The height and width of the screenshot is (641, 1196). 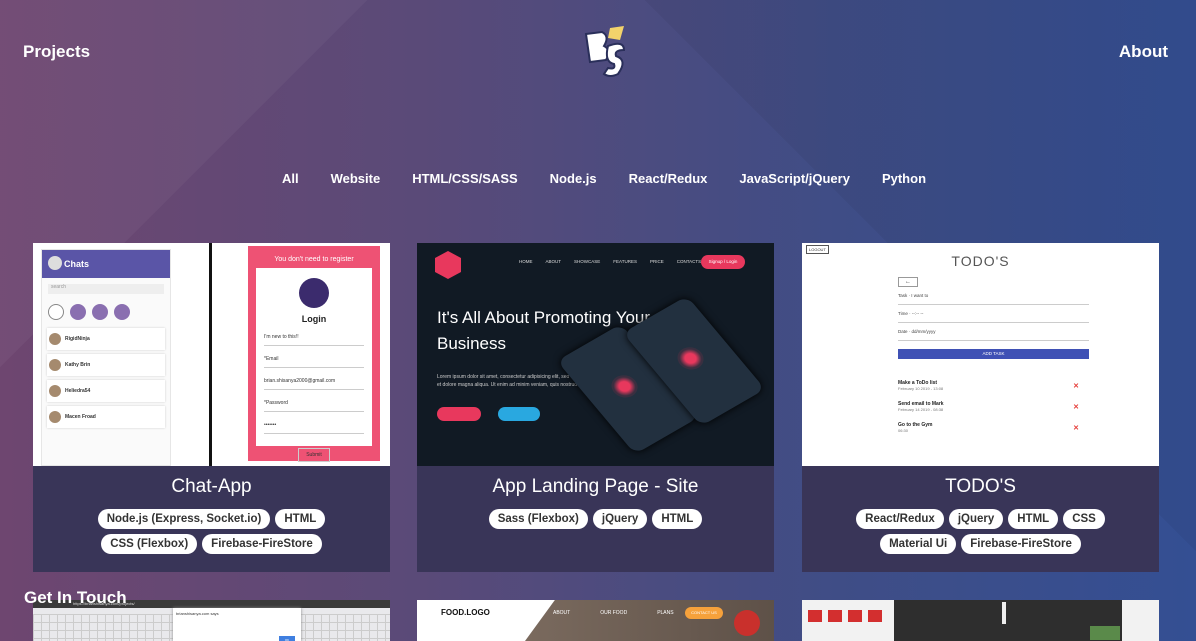 I want to click on chat-avatars, so click(x=106, y=312).